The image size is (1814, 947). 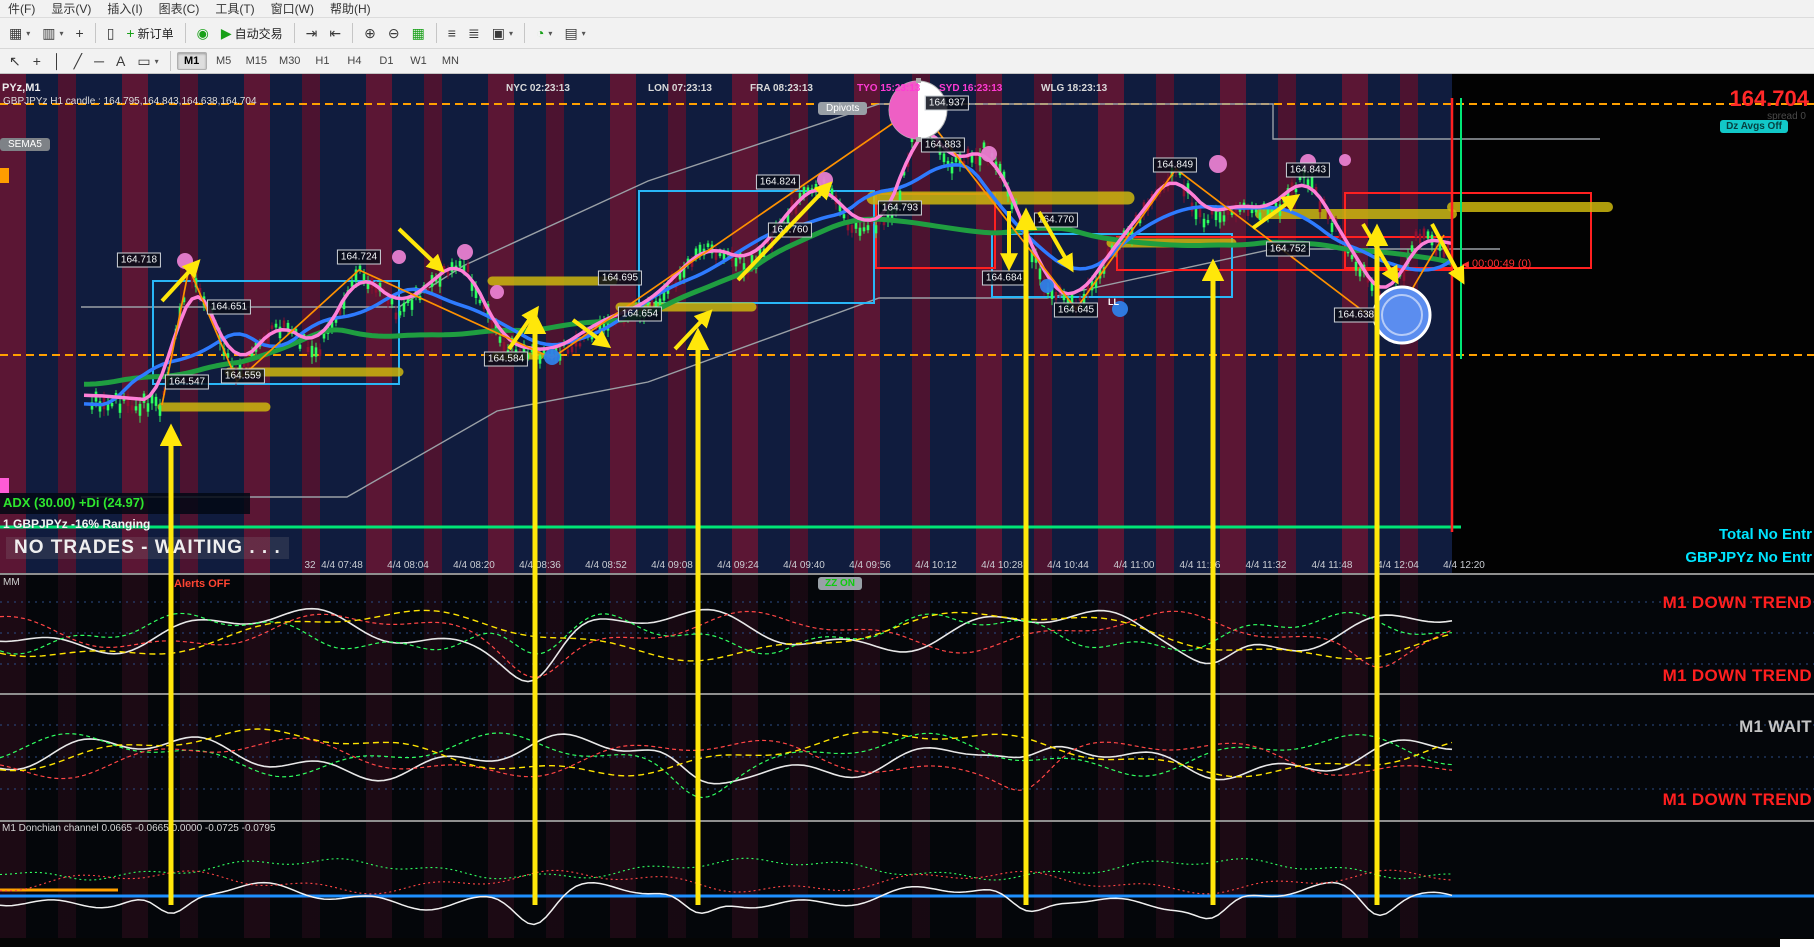 I want to click on cascade-icon: ≡, so click(x=451, y=33).